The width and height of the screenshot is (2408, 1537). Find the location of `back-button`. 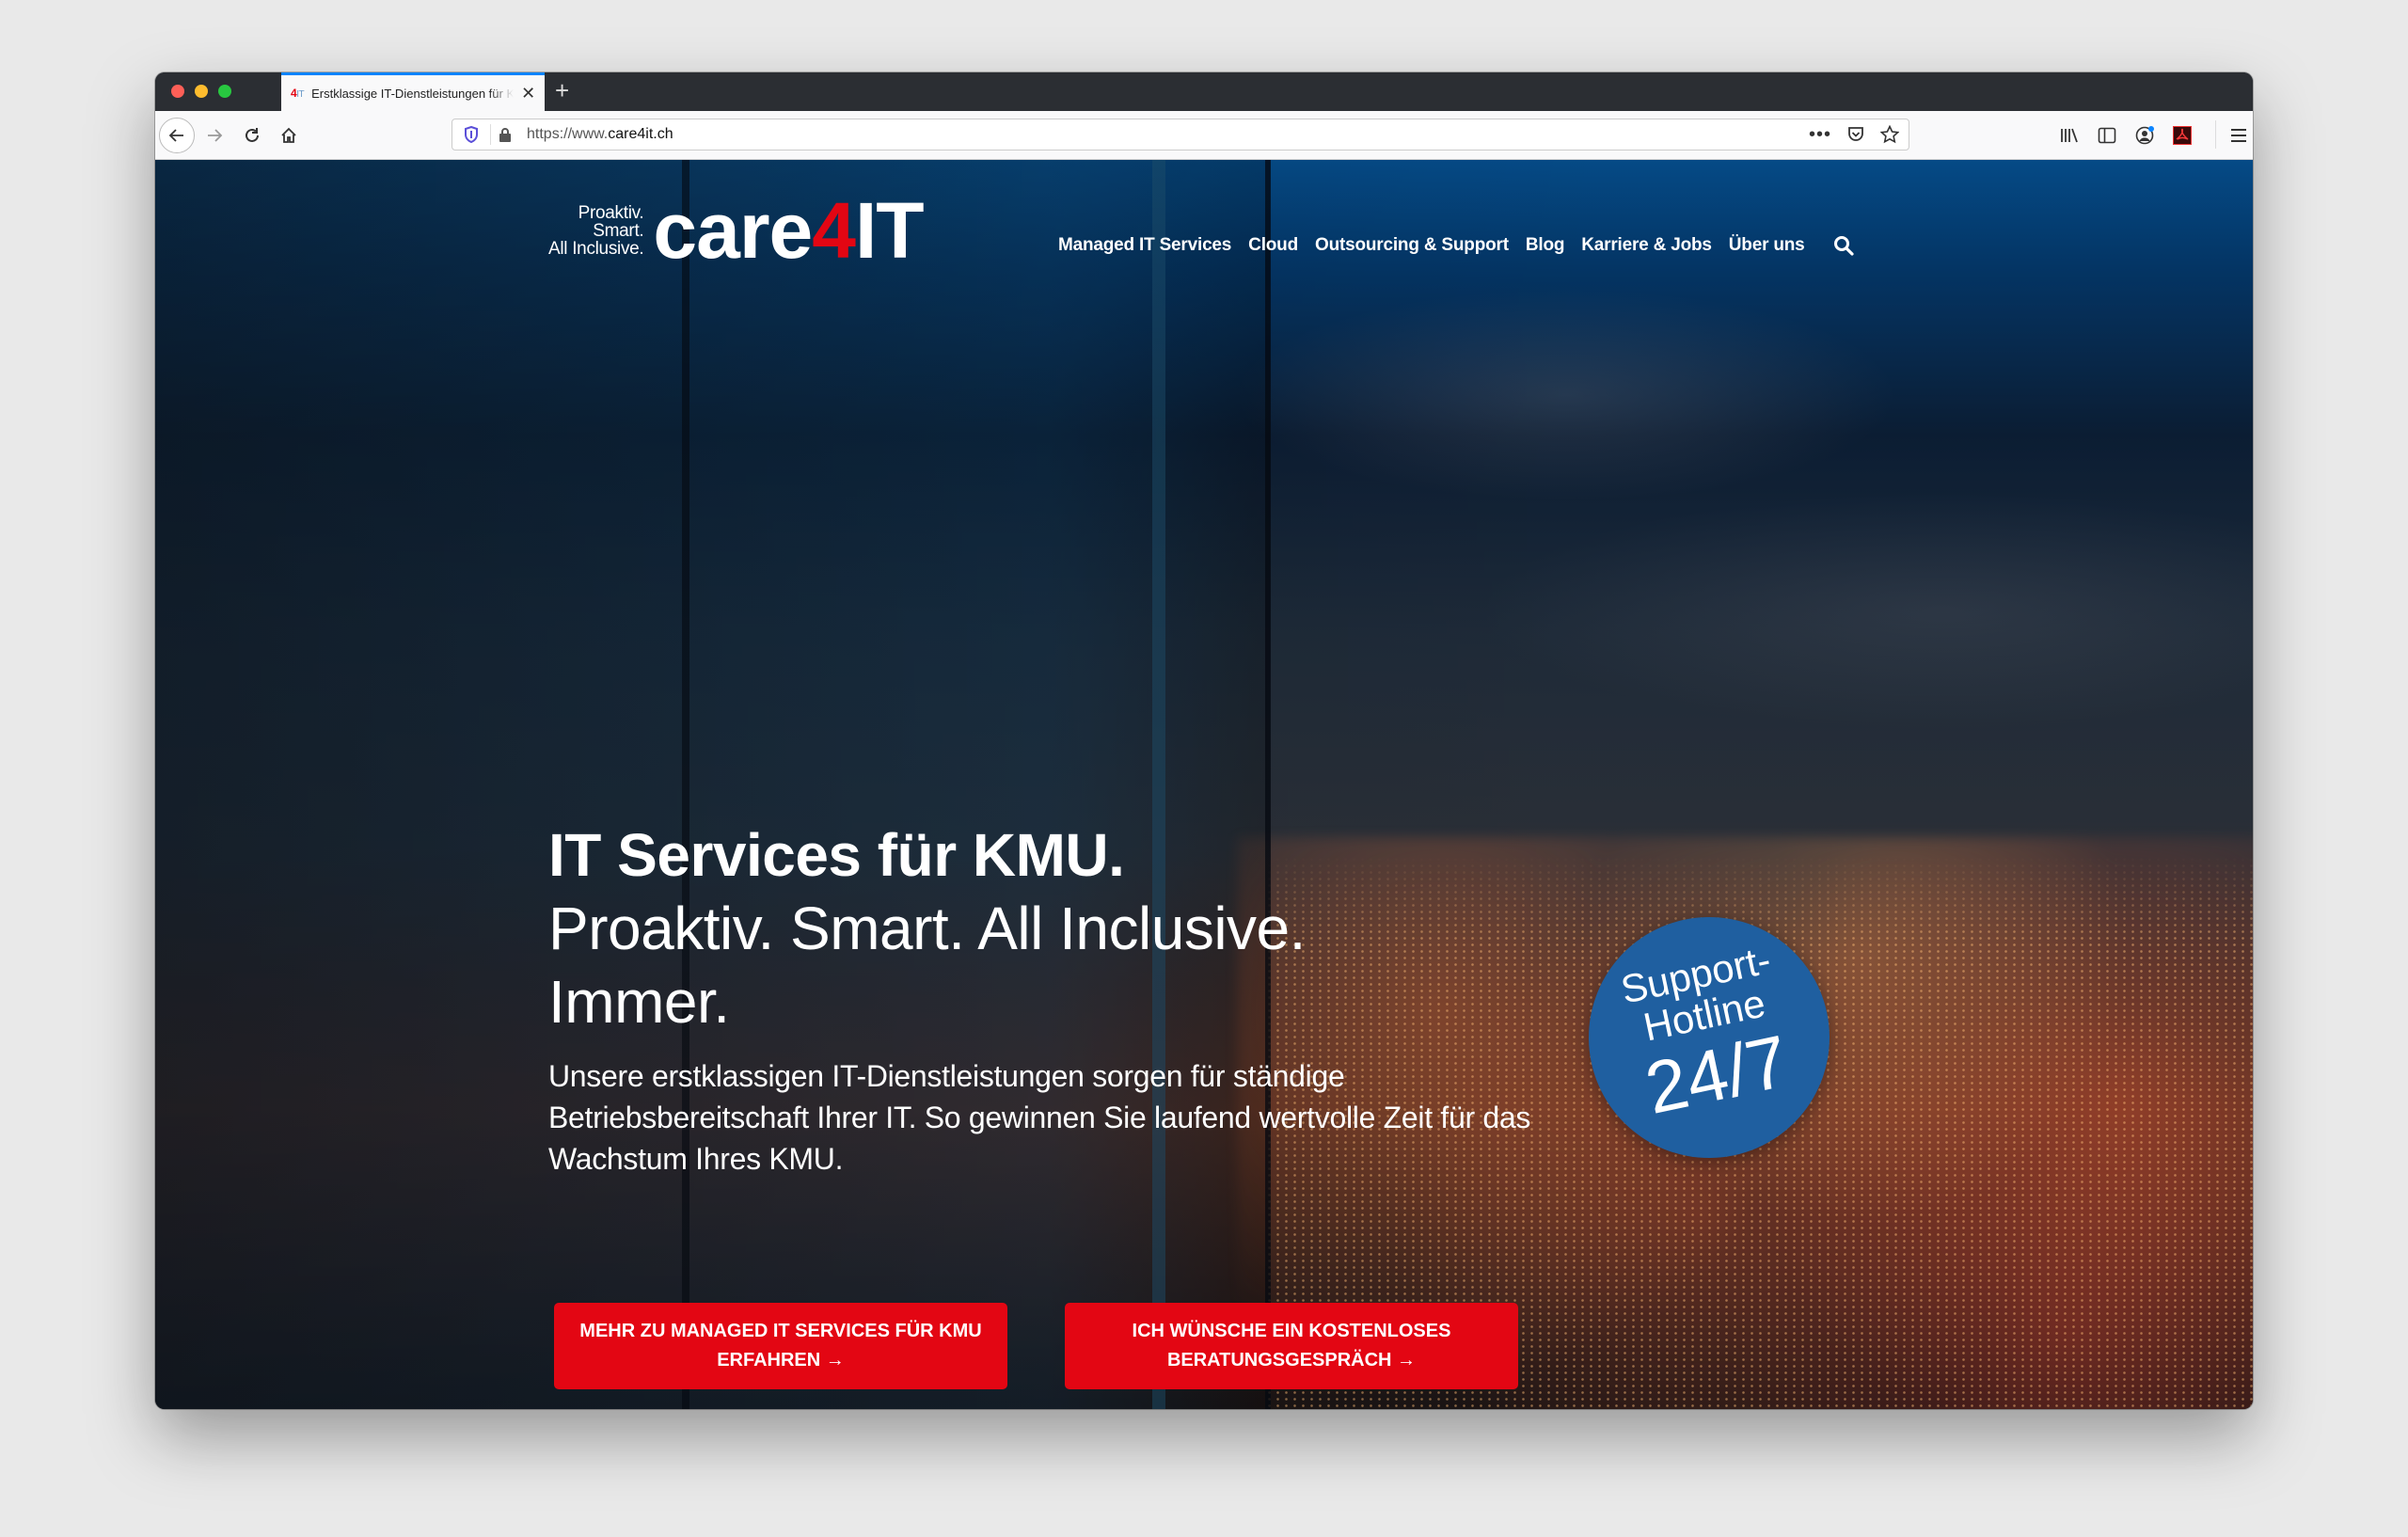

back-button is located at coordinates (177, 135).